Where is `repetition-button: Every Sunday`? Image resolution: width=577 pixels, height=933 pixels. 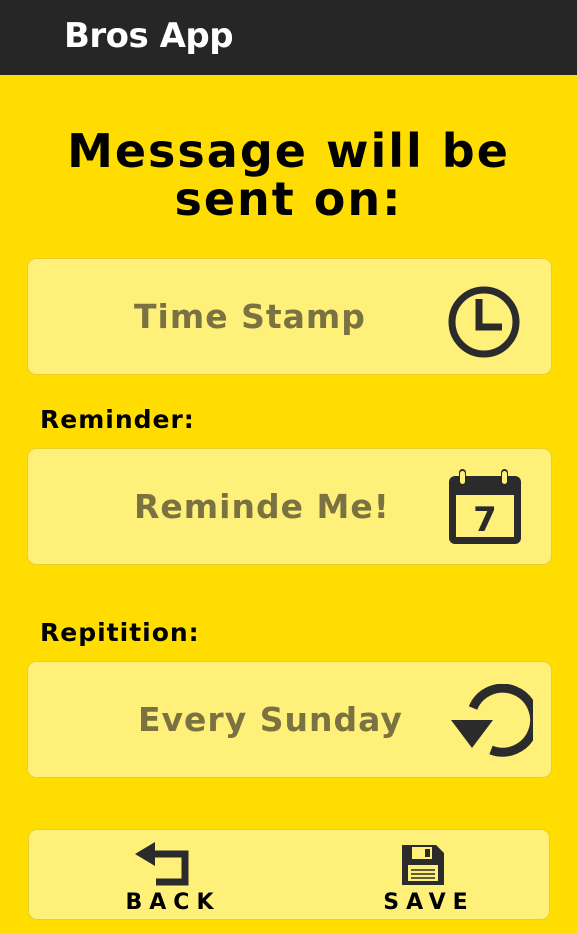
repetition-button: Every Sunday is located at coordinates (289, 719).